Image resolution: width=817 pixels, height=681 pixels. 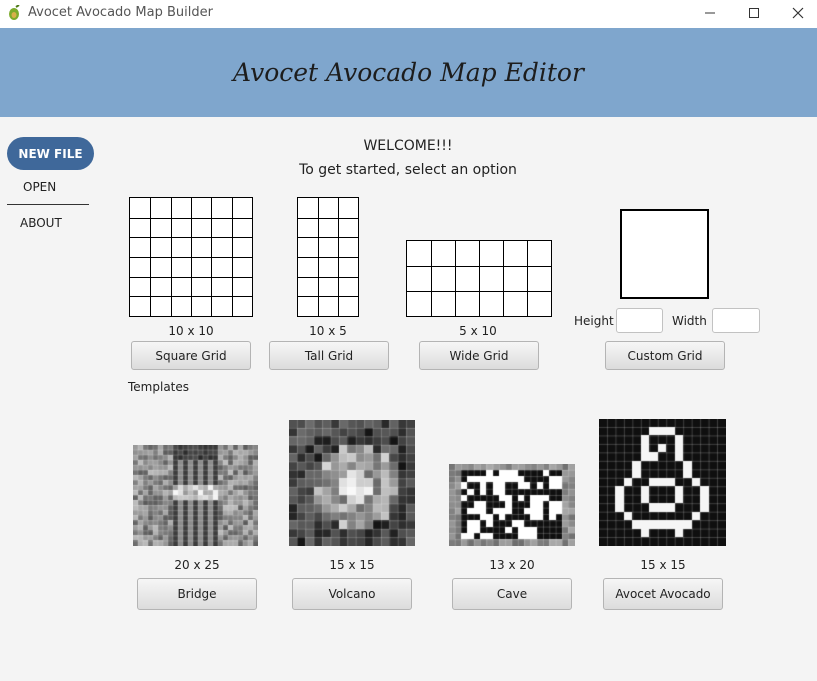 What do you see at coordinates (512, 594) in the screenshot?
I see `cave-template-button: Cave` at bounding box center [512, 594].